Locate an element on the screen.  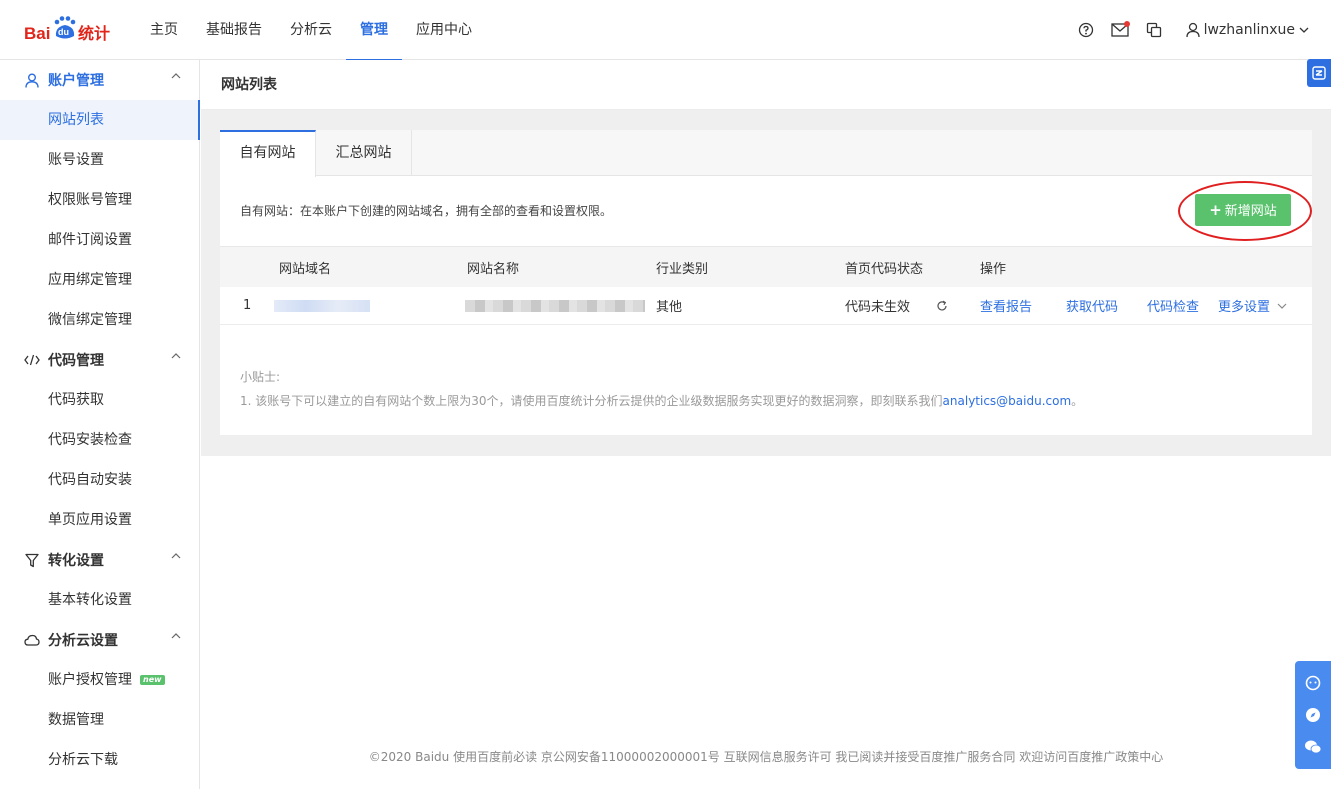
floating-help-panel is located at coordinates (1313, 715).